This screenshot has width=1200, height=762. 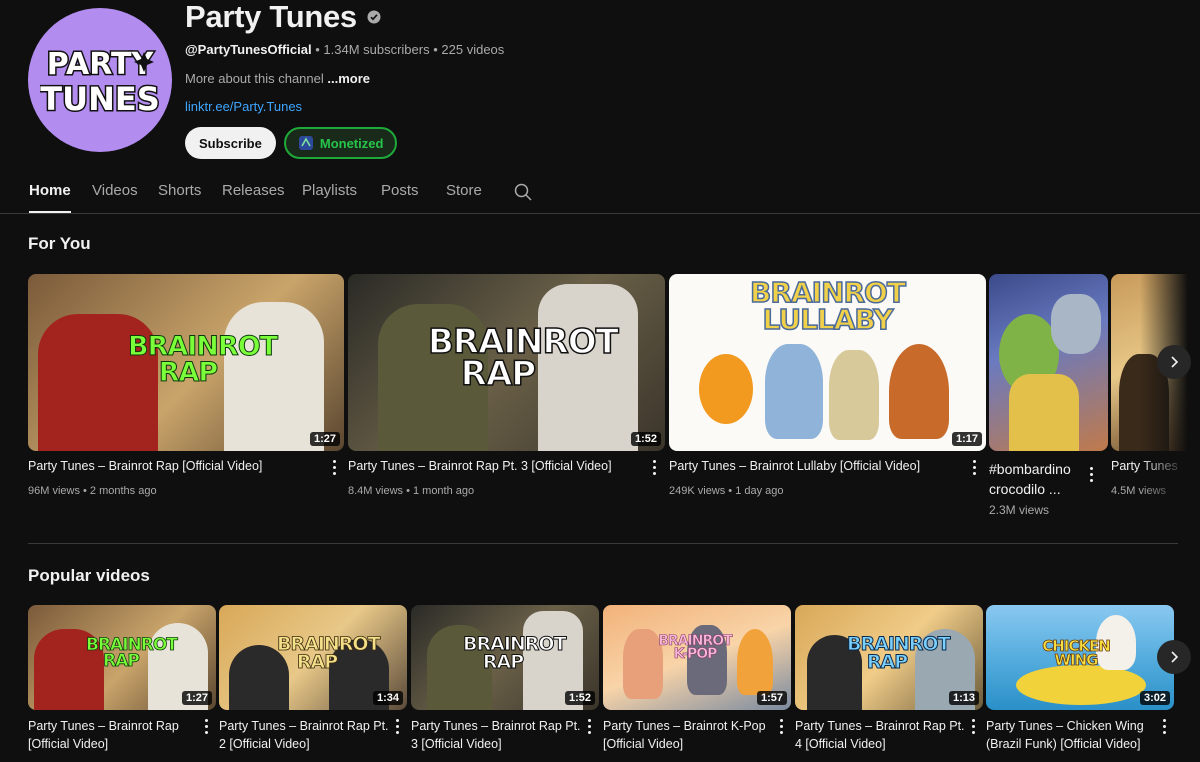 What do you see at coordinates (351, 143) in the screenshot?
I see `monetized-label: Monetized` at bounding box center [351, 143].